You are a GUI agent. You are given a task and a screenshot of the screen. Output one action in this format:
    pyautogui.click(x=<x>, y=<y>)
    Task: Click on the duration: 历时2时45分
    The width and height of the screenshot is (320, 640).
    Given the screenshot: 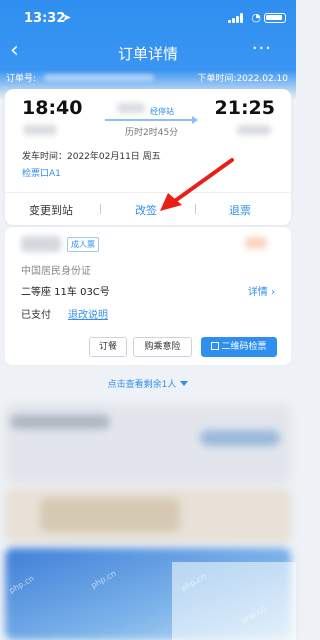 What is the action you would take?
    pyautogui.click(x=152, y=133)
    